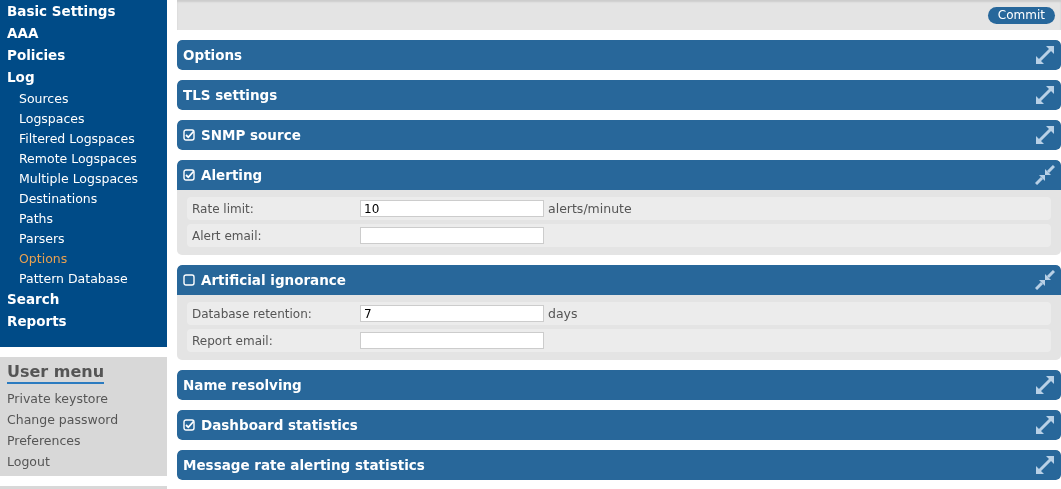 This screenshot has height=489, width=1061. I want to click on input-field: 7, so click(452, 313).